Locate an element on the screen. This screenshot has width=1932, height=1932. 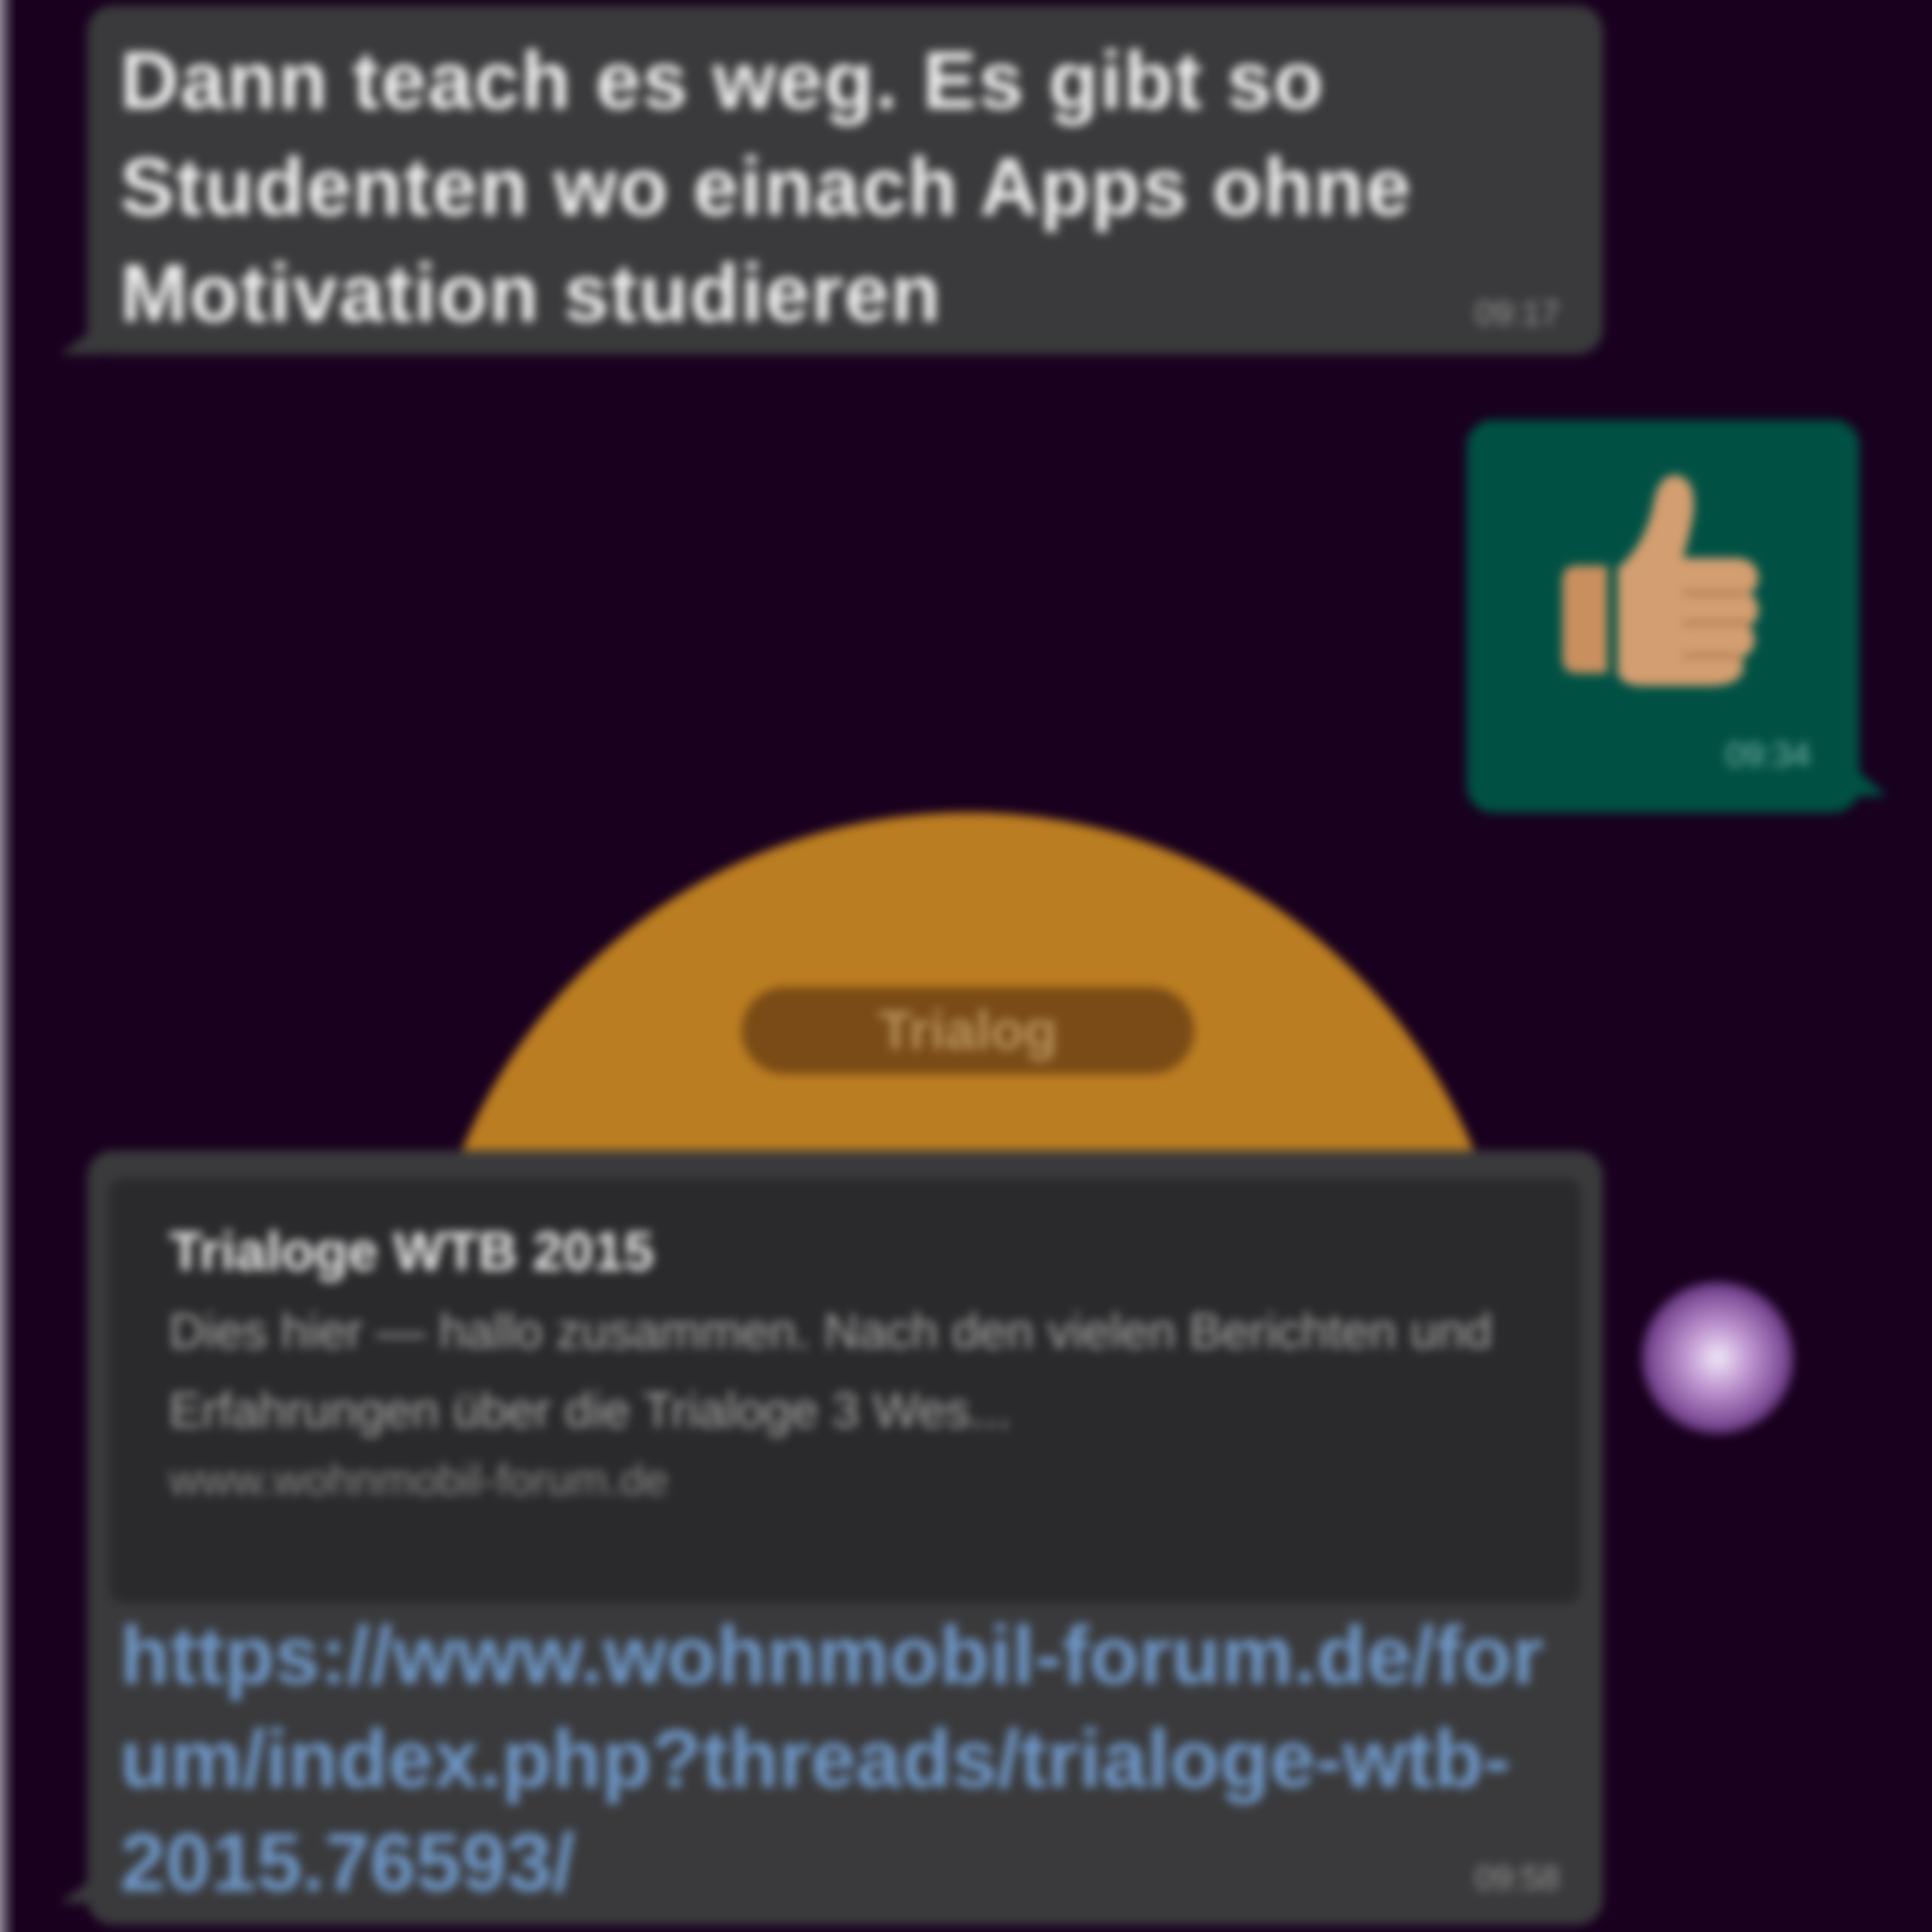
message-tail is located at coordinates (1862, 774).